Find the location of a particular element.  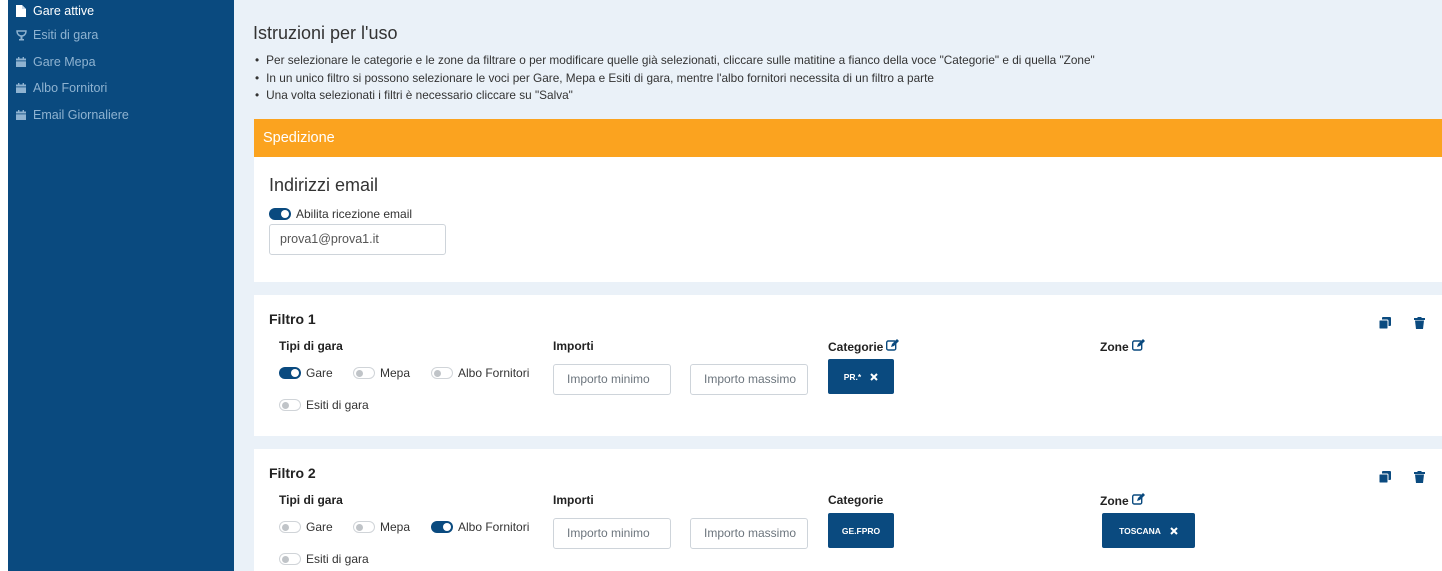

categoria-chip: PR.* is located at coordinates (861, 376).